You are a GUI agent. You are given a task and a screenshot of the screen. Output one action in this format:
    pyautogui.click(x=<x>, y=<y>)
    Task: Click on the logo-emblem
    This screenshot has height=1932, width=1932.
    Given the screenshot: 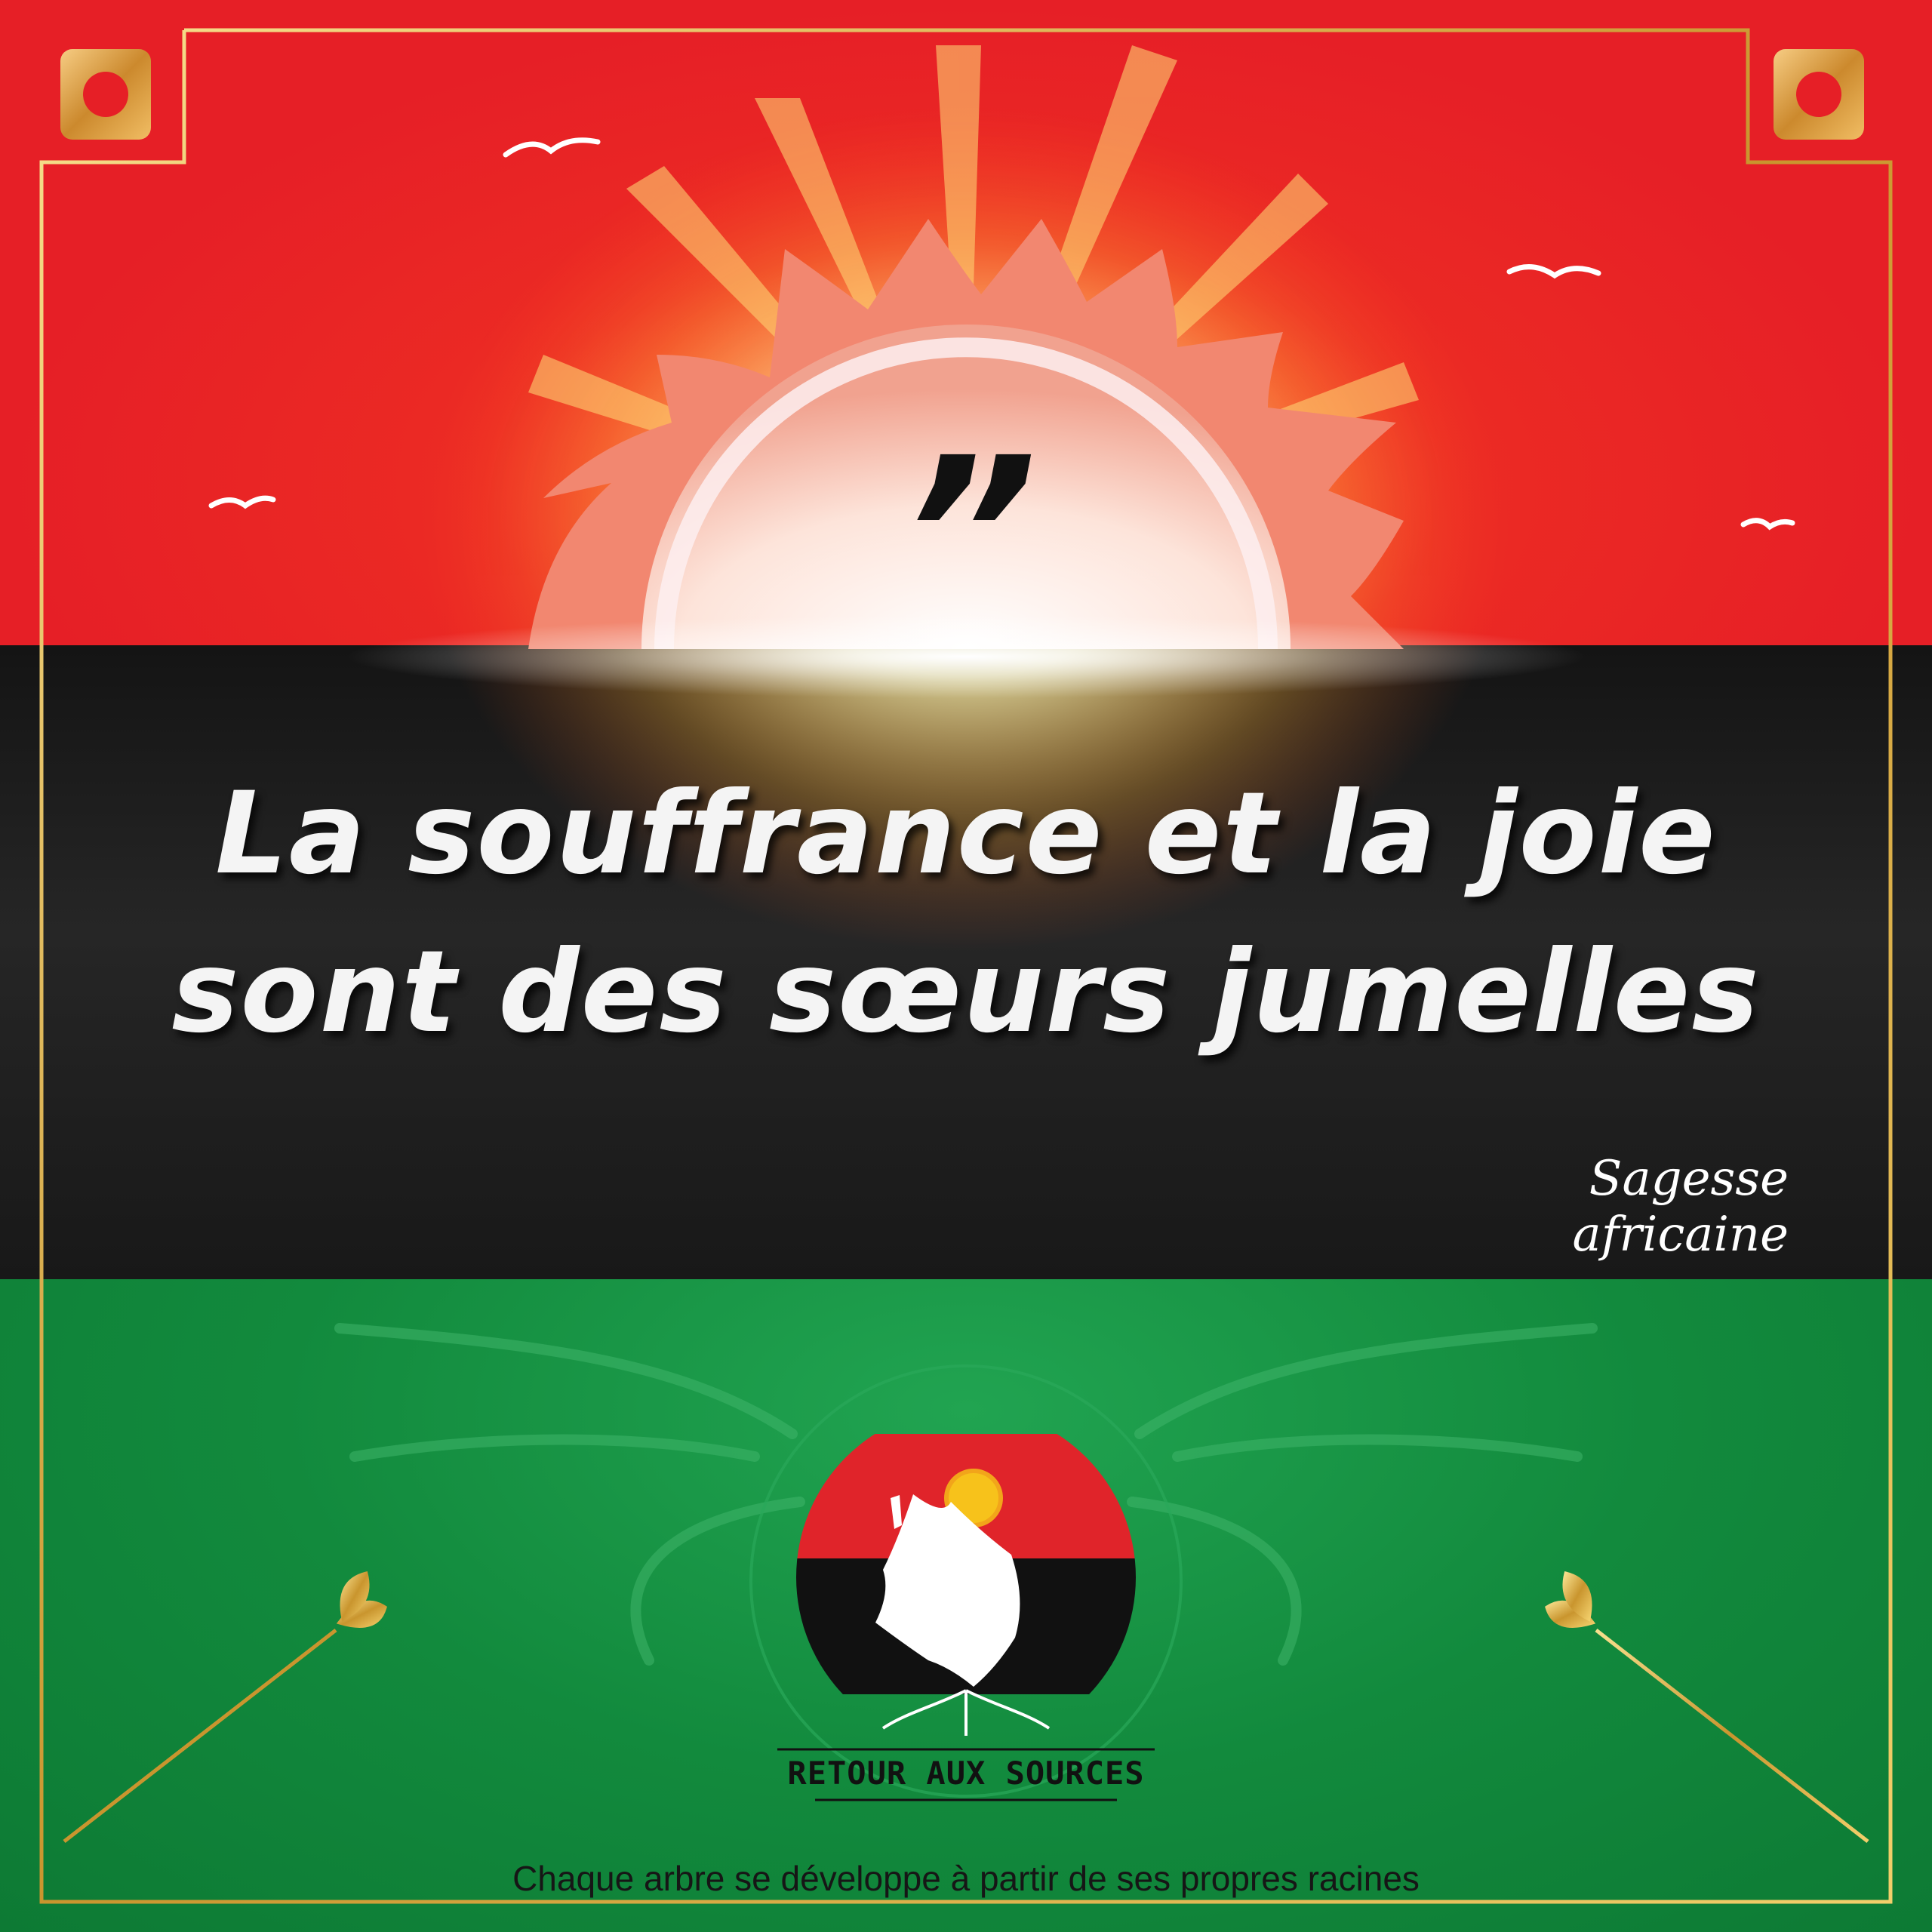 What is the action you would take?
    pyautogui.click(x=966, y=1582)
    